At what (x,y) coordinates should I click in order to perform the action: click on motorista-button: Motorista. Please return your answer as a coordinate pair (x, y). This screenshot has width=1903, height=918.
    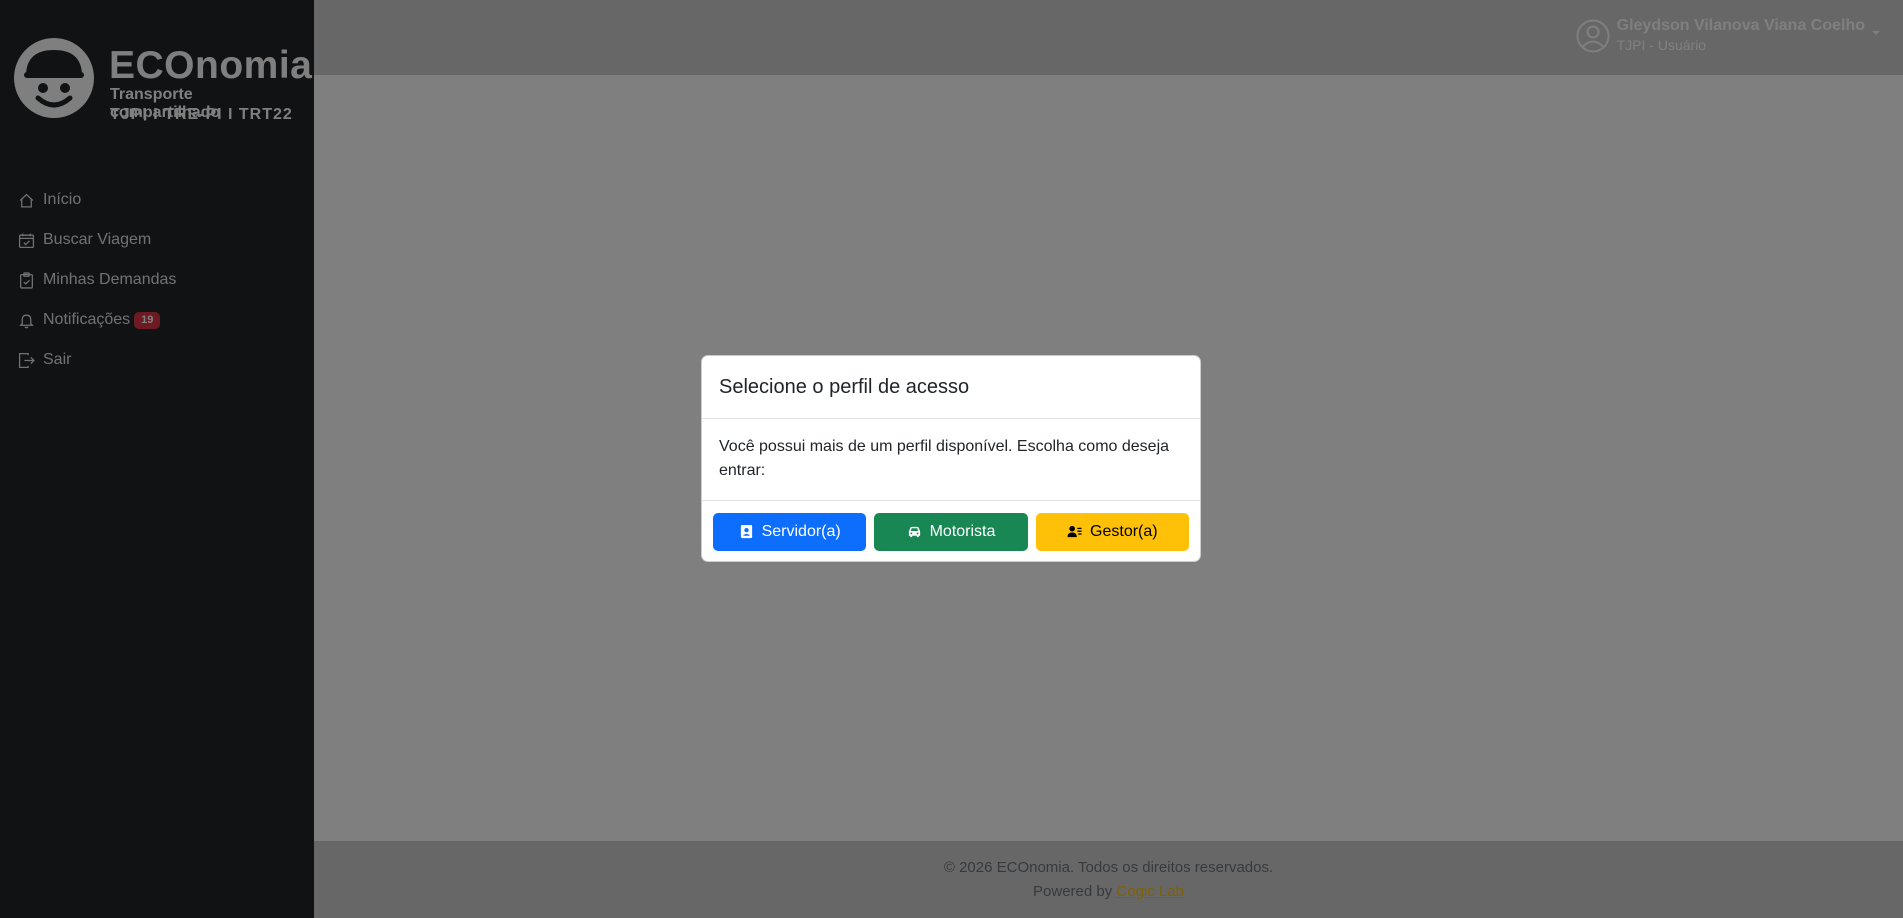
    Looking at the image, I should click on (951, 531).